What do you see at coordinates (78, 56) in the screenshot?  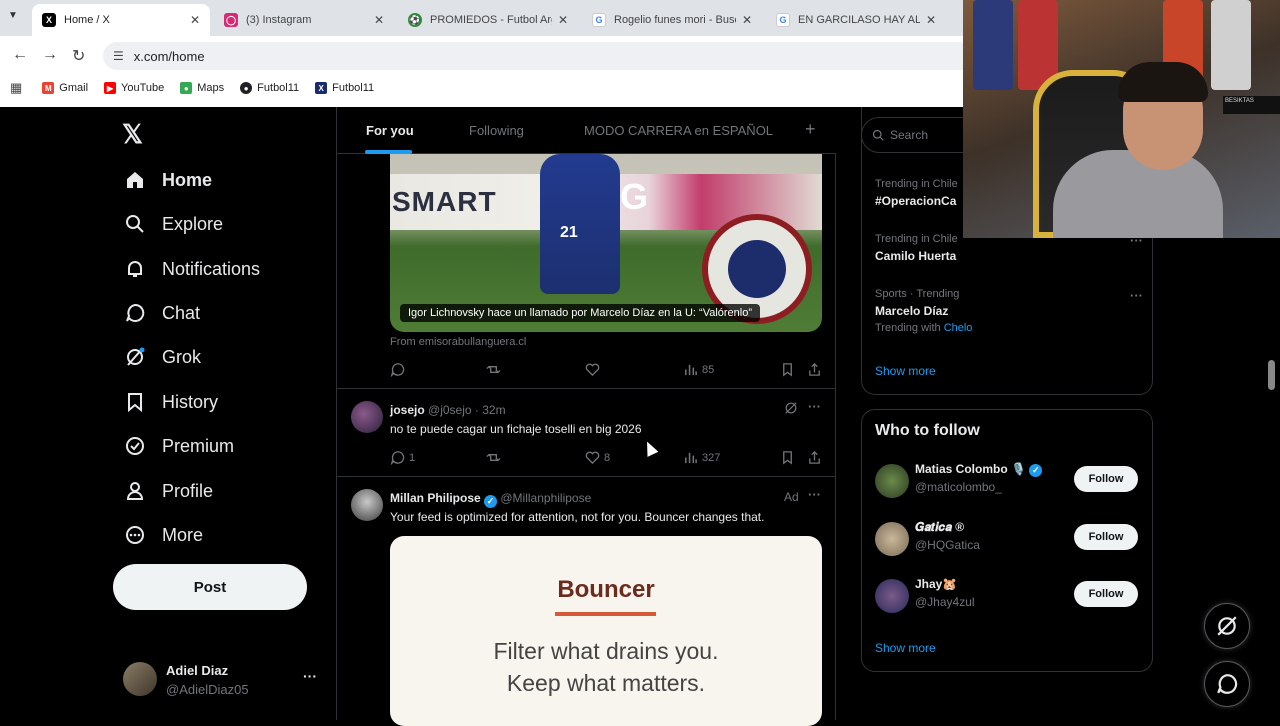 I see `reload-icon: ↻` at bounding box center [78, 56].